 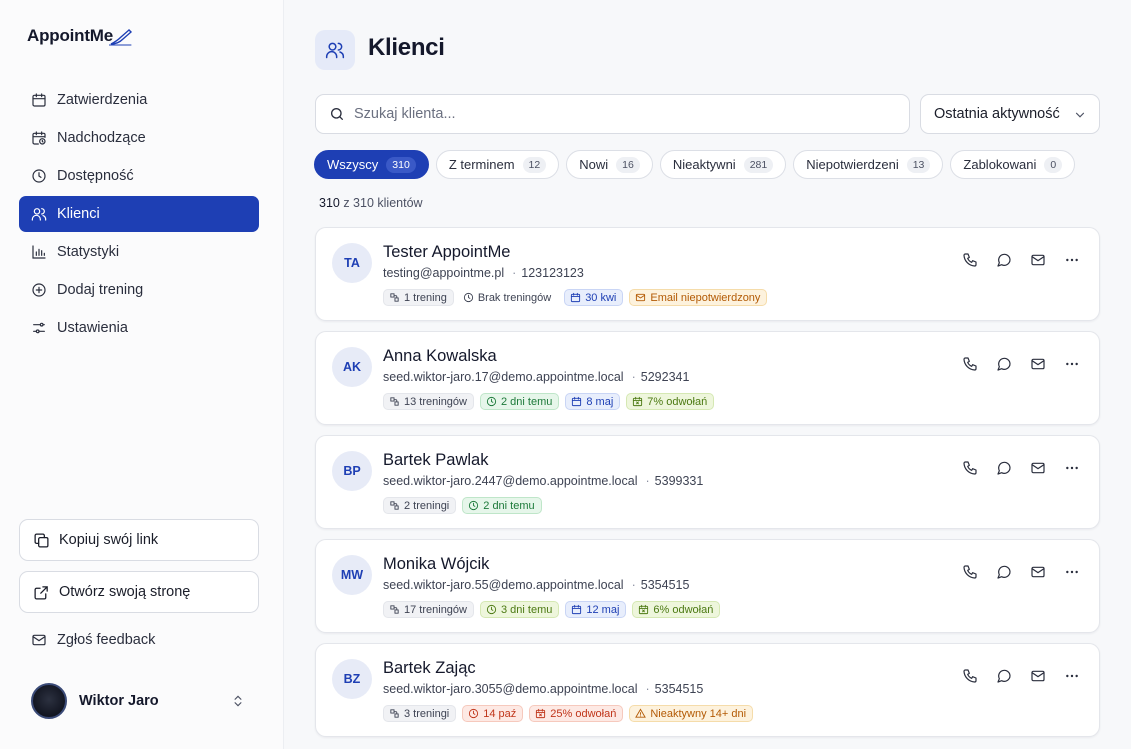 I want to click on app-logo: AppointMe, so click(x=80, y=36).